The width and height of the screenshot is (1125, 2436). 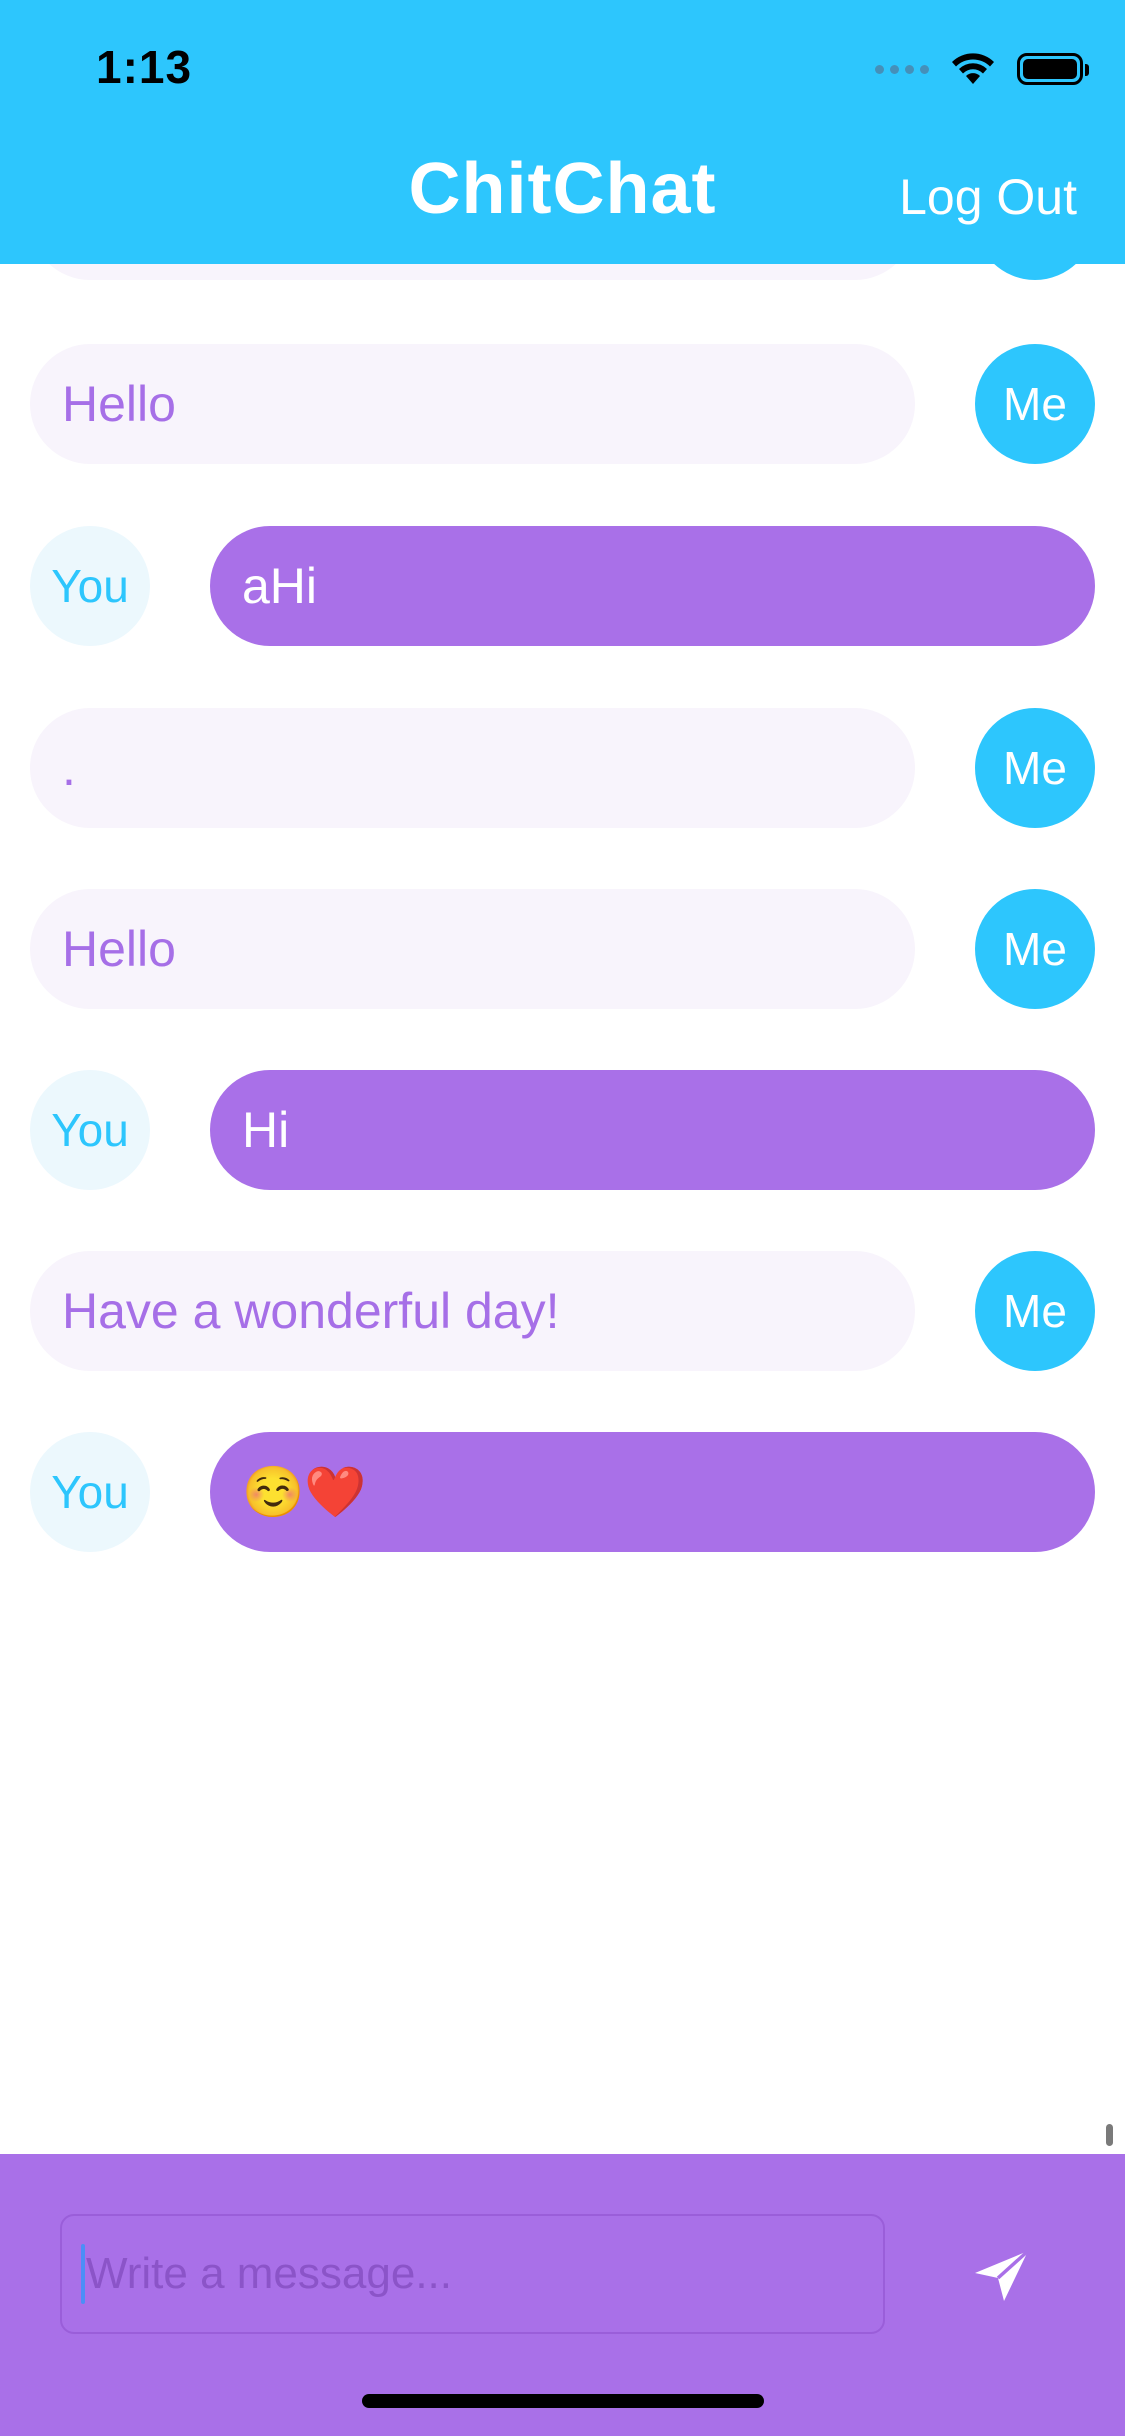 What do you see at coordinates (472, 272) in the screenshot?
I see `message-bubble` at bounding box center [472, 272].